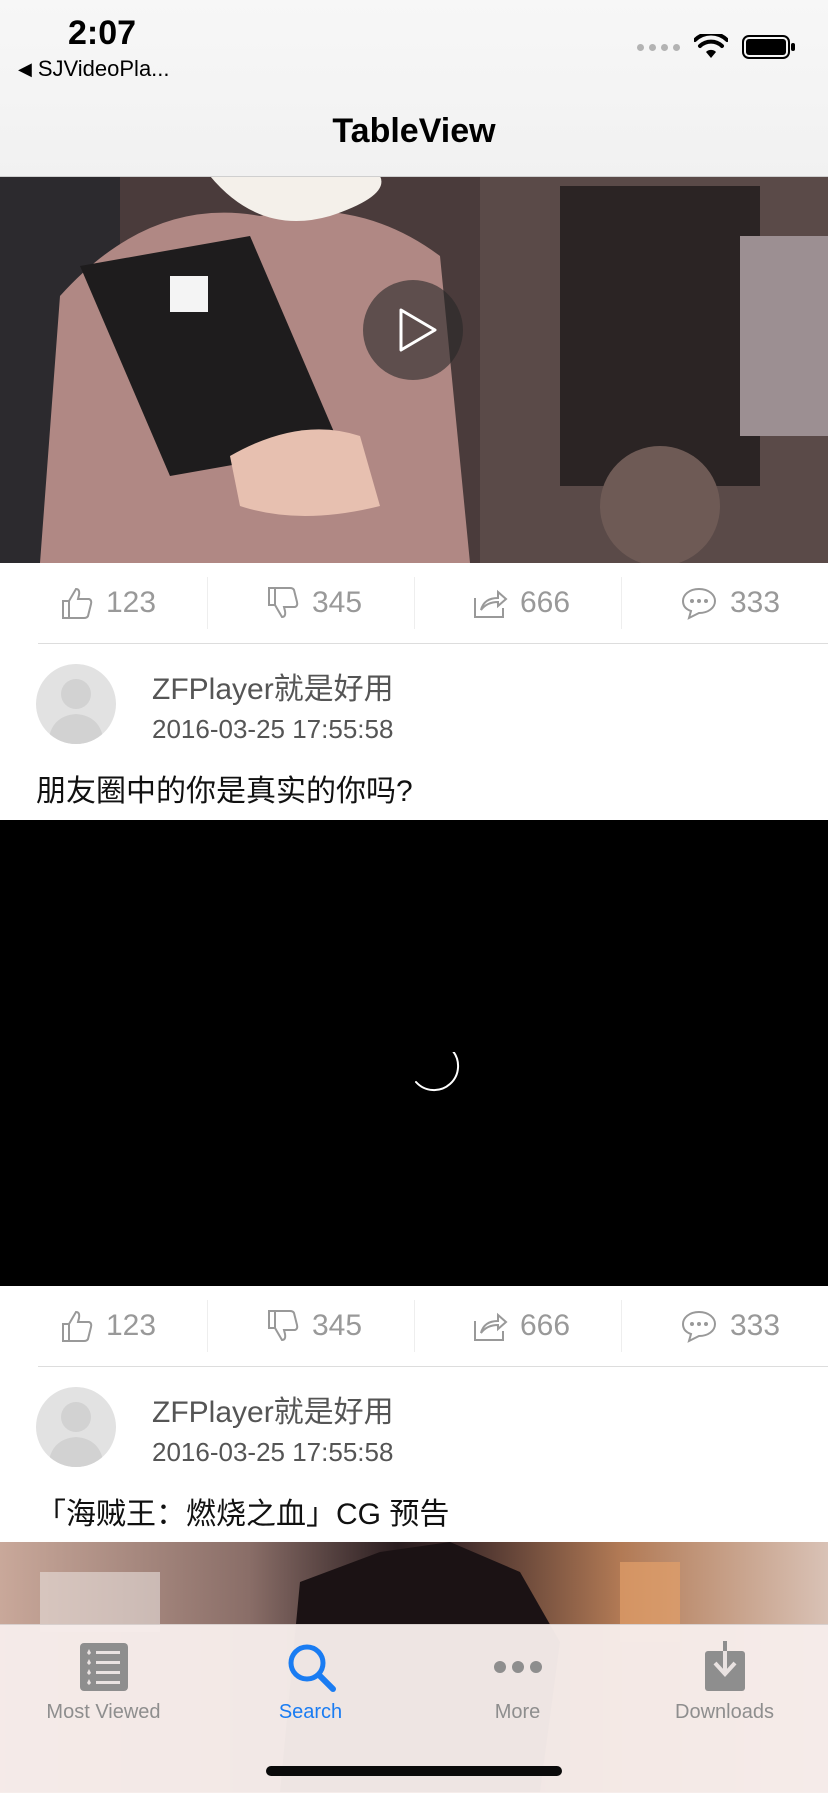  What do you see at coordinates (414, 131) in the screenshot?
I see `page-title: TableView` at bounding box center [414, 131].